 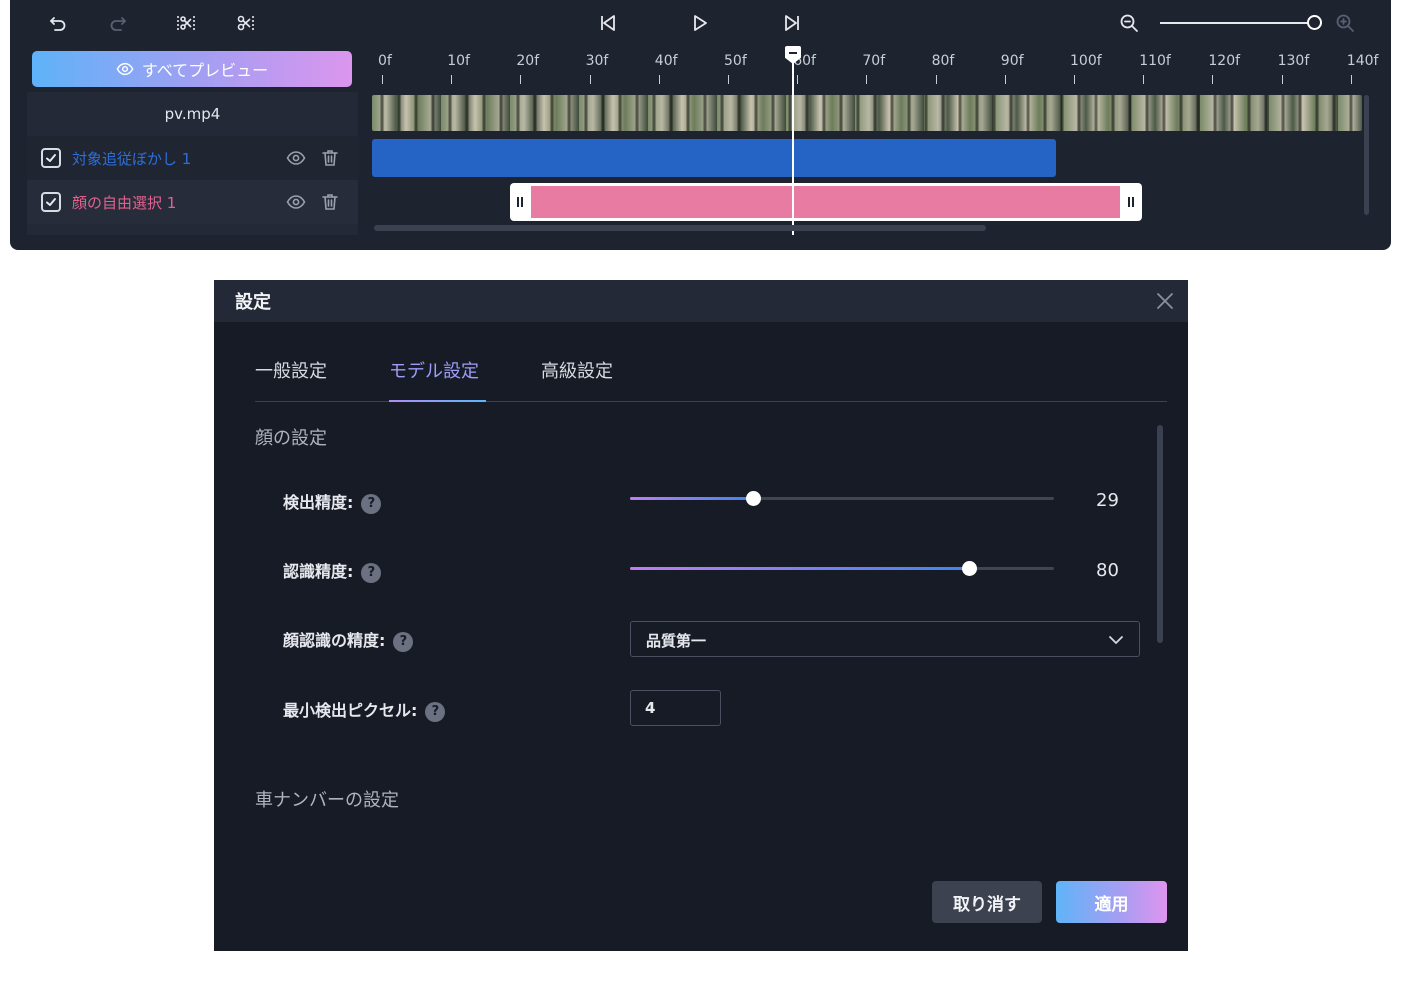 What do you see at coordinates (842, 498) in the screenshot?
I see `detection-precision-slider` at bounding box center [842, 498].